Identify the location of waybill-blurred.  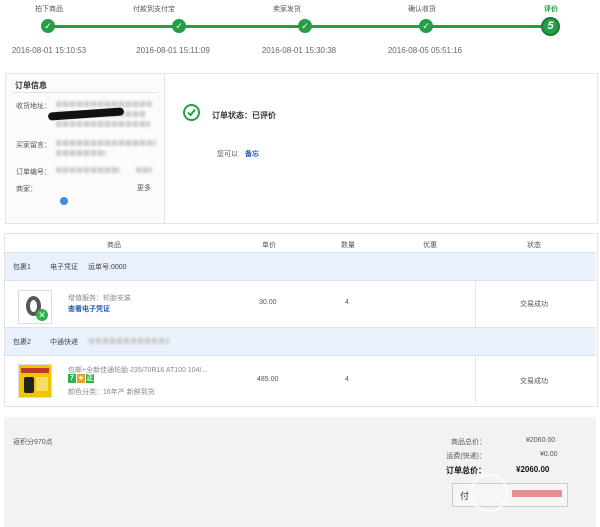
(129, 341).